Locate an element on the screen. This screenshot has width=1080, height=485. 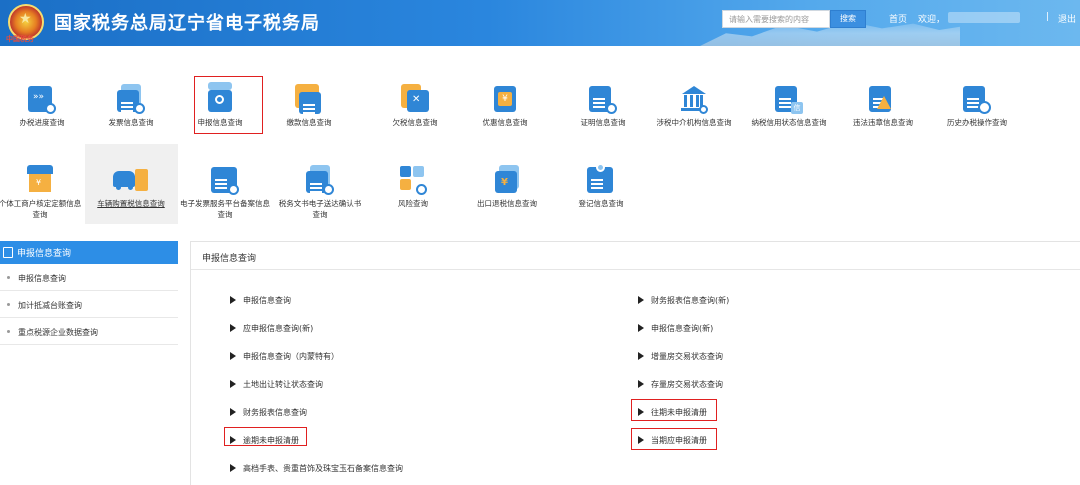
tile-preferential-query: ¥ 优惠信息查询 is located at coordinates (505, 106).